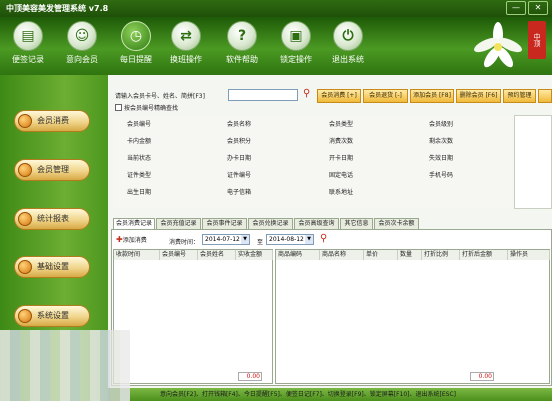 The image size is (552, 401). Describe the element at coordinates (348, 43) in the screenshot. I see `toolbar-exit-button: ⏻ 退出系统` at that location.